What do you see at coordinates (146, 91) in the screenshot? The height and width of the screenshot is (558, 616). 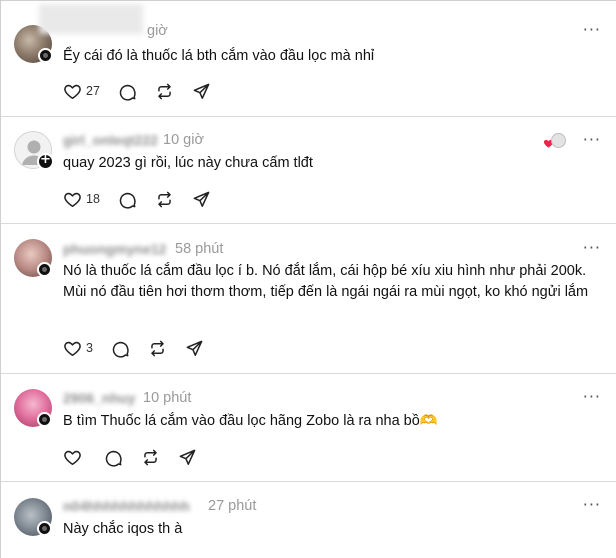 I see `action-bar: 27` at bounding box center [146, 91].